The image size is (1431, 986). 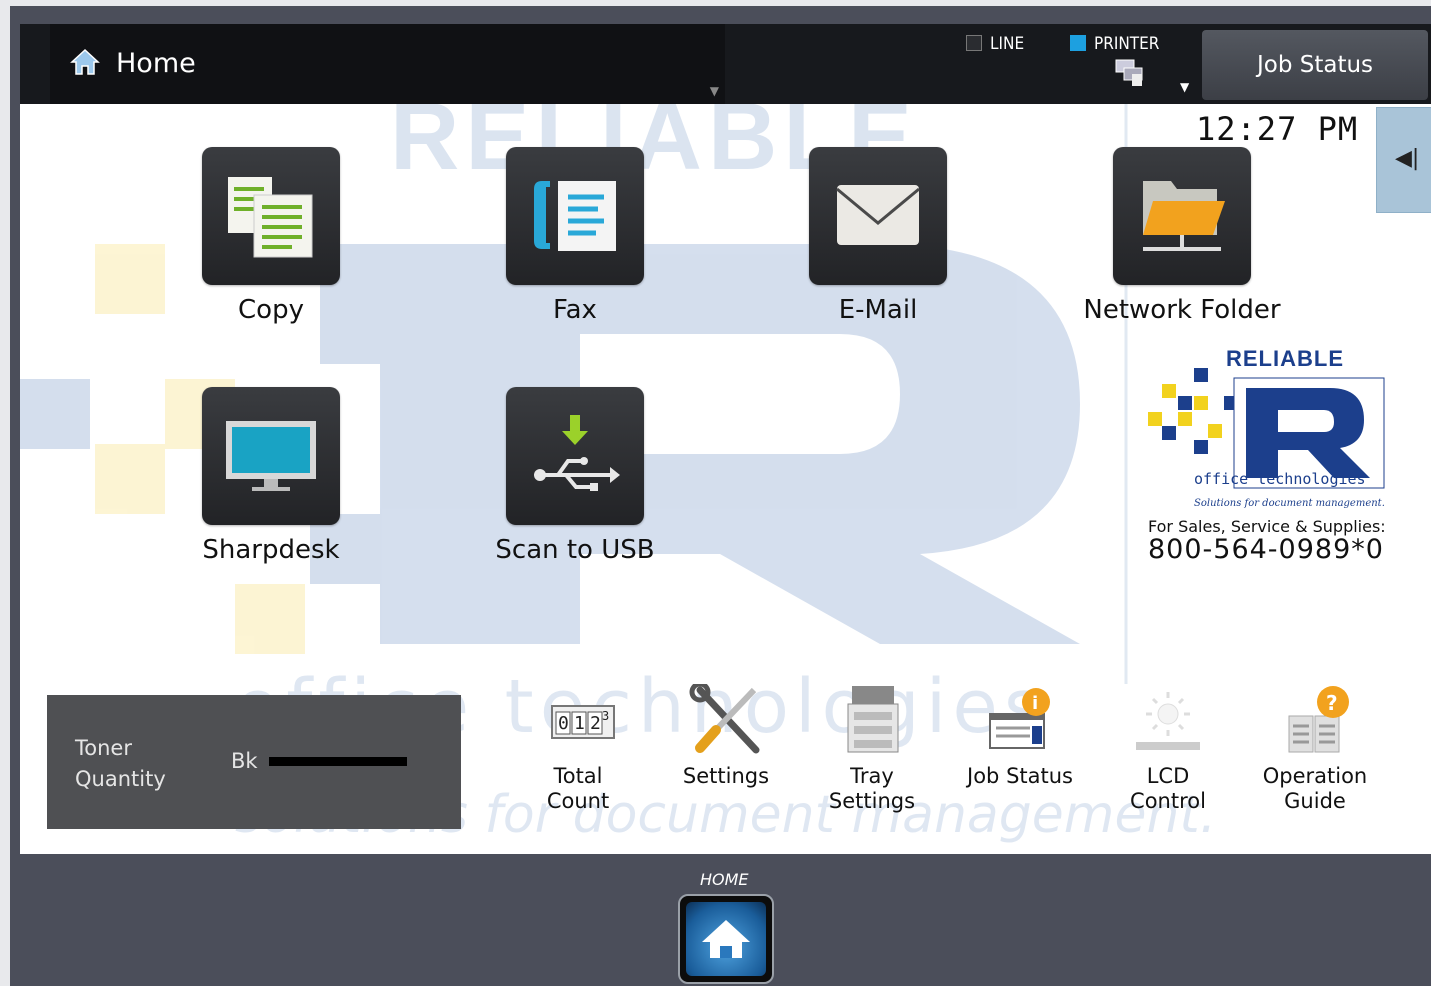 What do you see at coordinates (995, 44) in the screenshot?
I see `line-indicator: LINE` at bounding box center [995, 44].